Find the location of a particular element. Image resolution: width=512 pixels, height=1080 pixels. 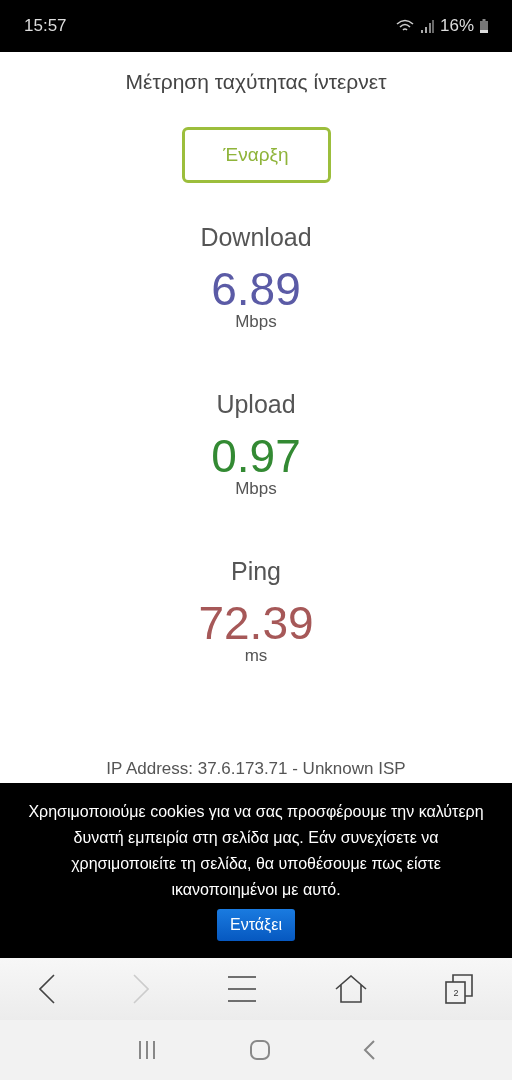

wifi-icon is located at coordinates (404, 26).